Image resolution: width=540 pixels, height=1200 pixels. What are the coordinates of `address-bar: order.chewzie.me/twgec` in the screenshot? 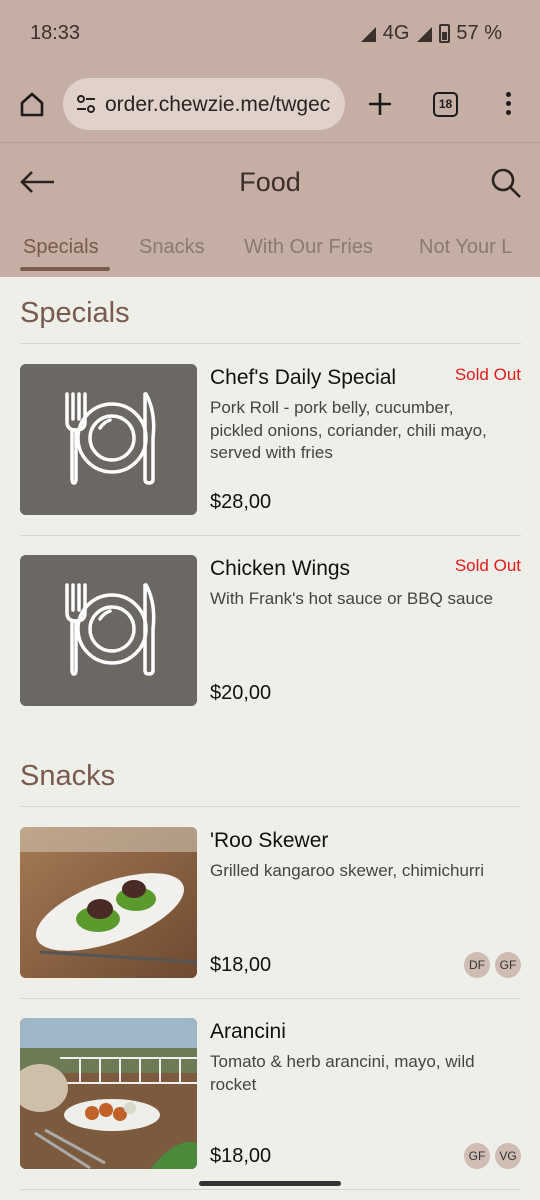 It's located at (204, 104).